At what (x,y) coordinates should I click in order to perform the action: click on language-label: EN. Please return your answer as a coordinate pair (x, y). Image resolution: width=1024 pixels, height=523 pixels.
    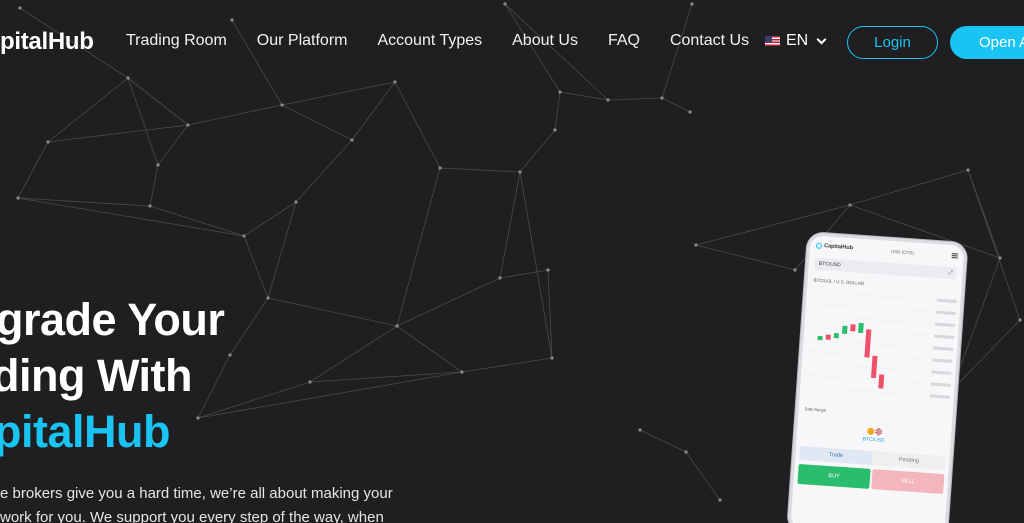
    Looking at the image, I should click on (797, 40).